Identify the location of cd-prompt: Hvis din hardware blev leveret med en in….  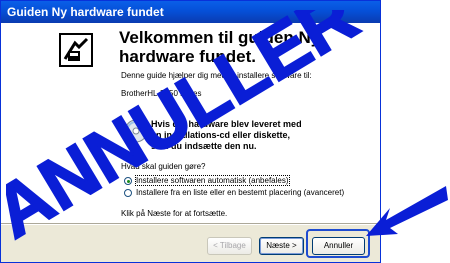
(226, 135).